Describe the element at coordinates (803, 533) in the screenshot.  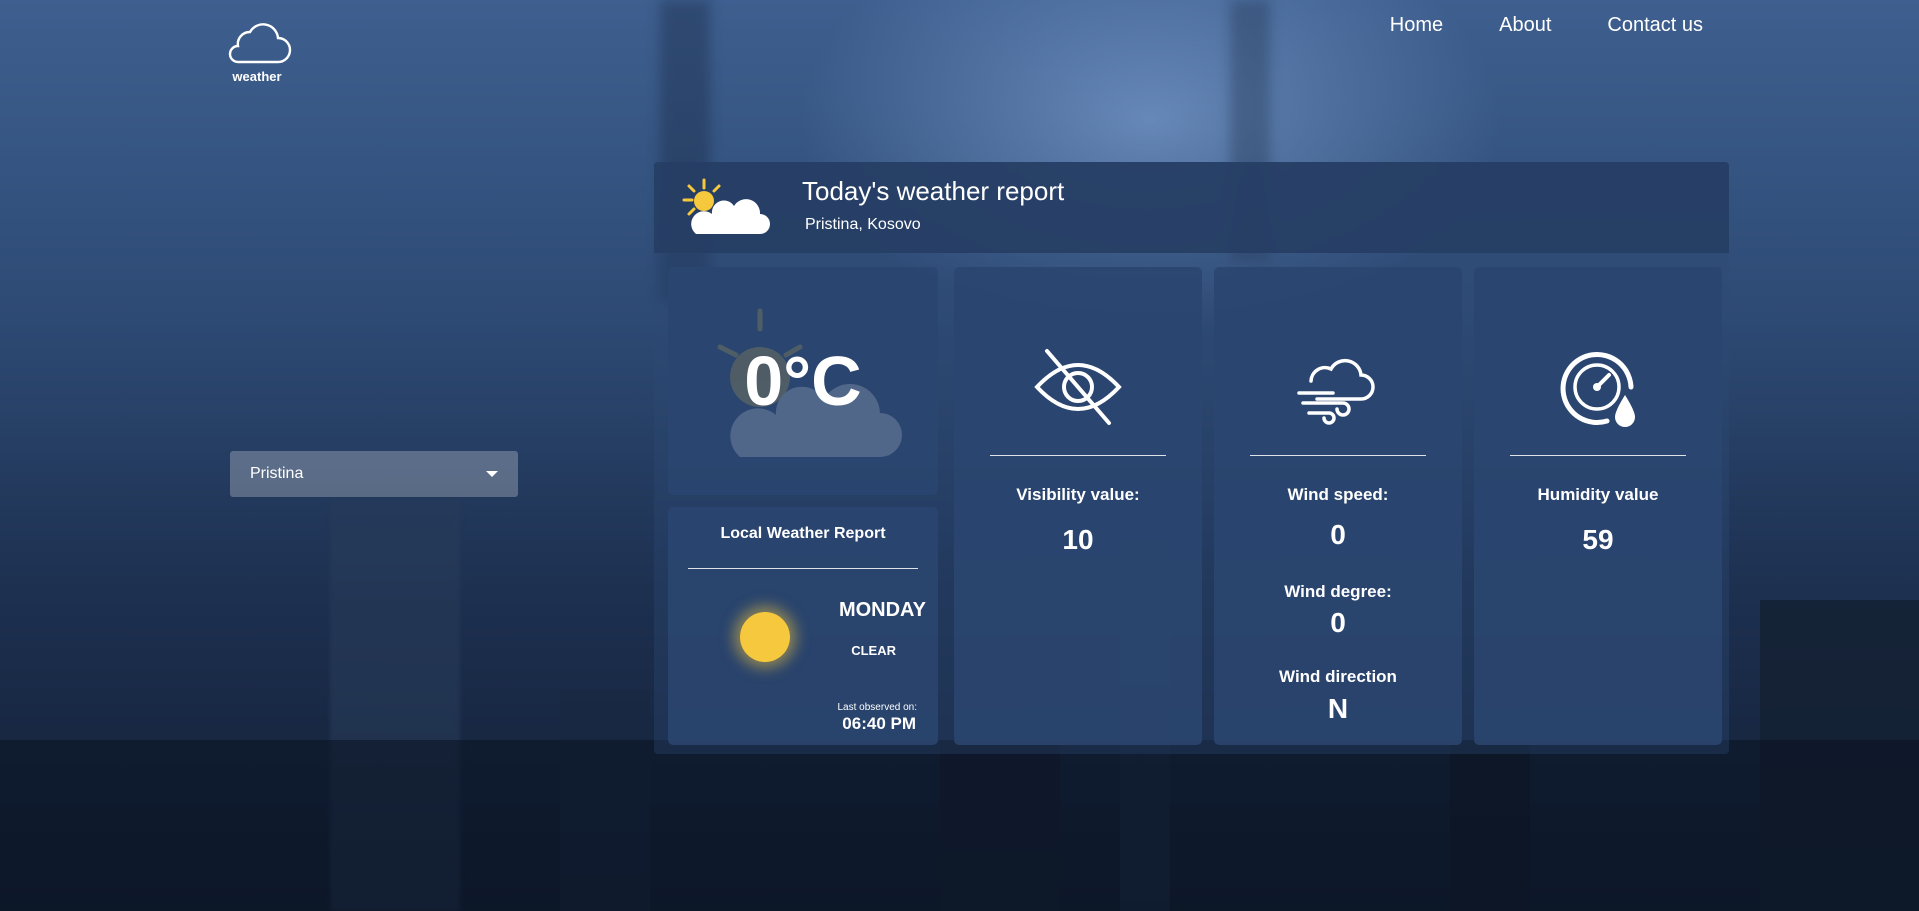
I see `local-weather-title: Local Weather Report` at that location.